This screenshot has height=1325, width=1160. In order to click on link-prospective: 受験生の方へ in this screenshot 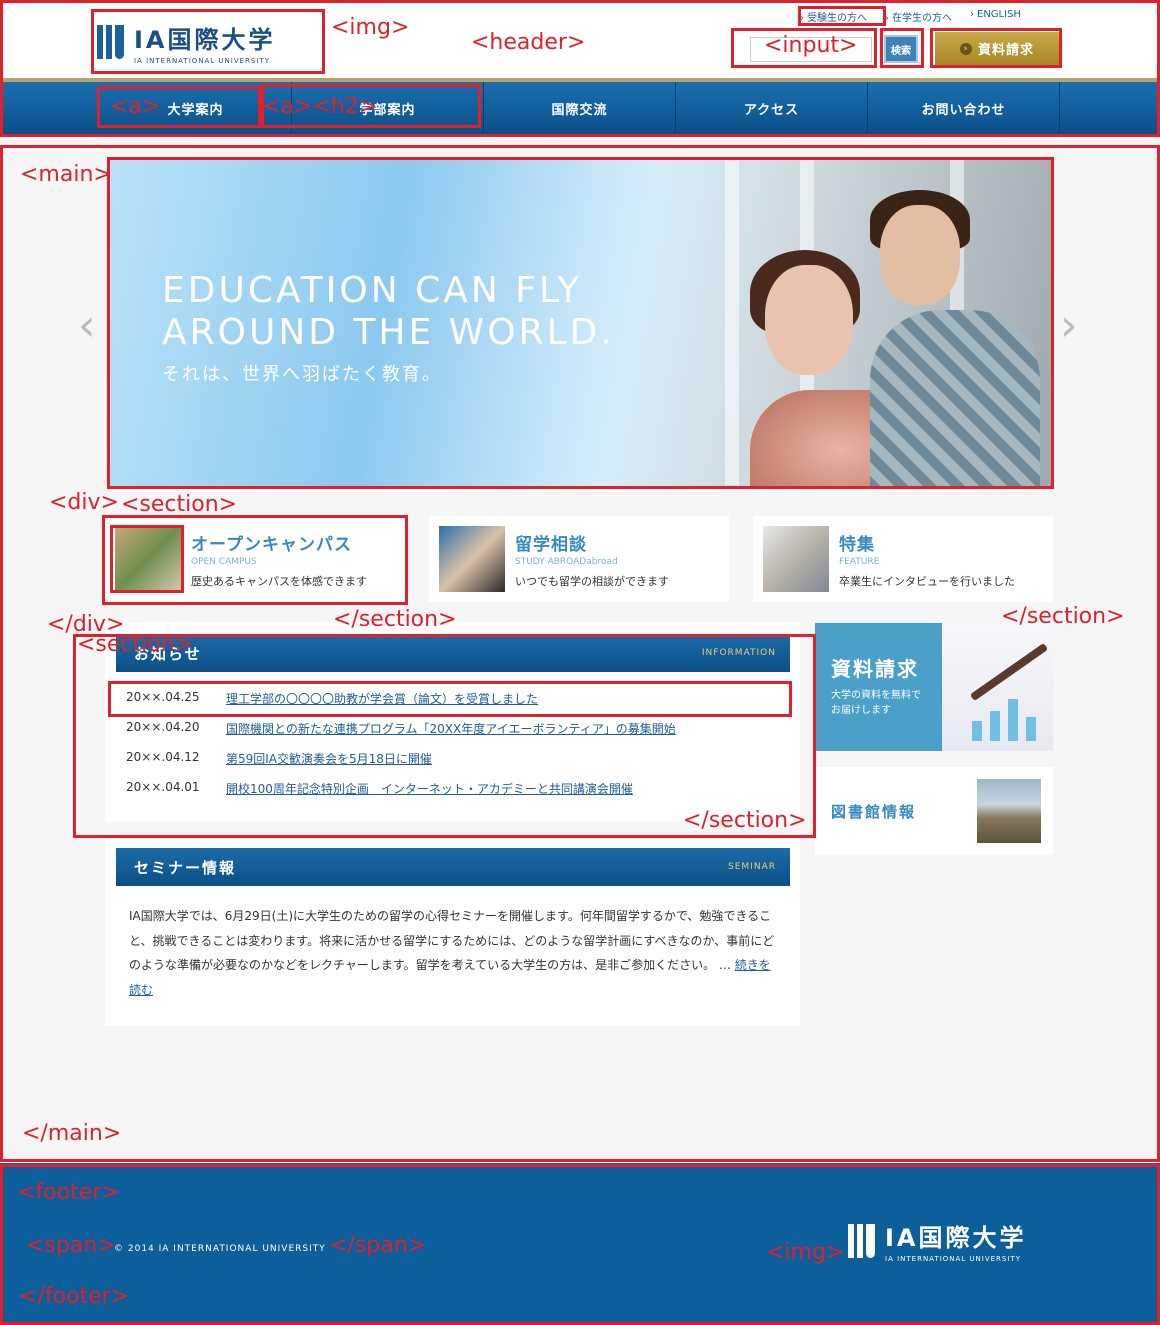, I will do `click(833, 16)`.